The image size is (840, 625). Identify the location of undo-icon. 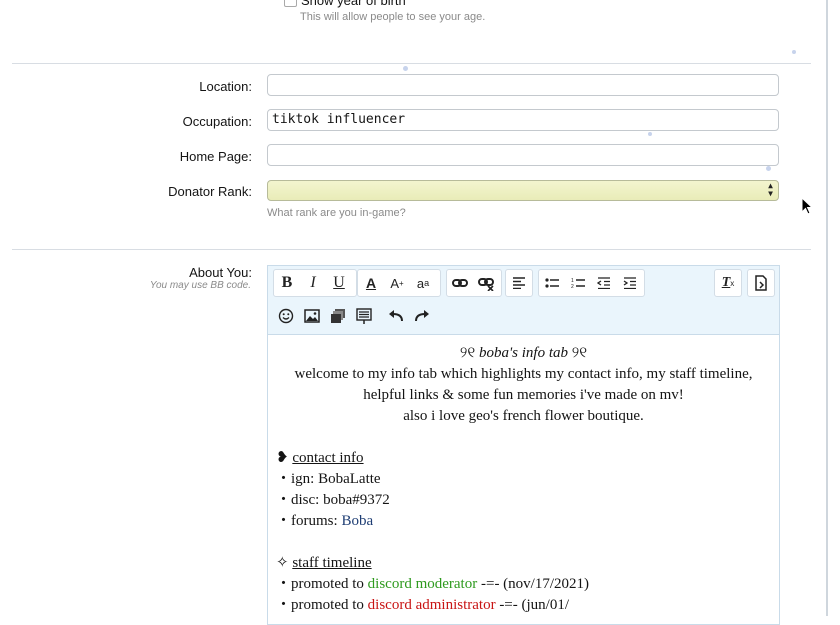
(396, 316).